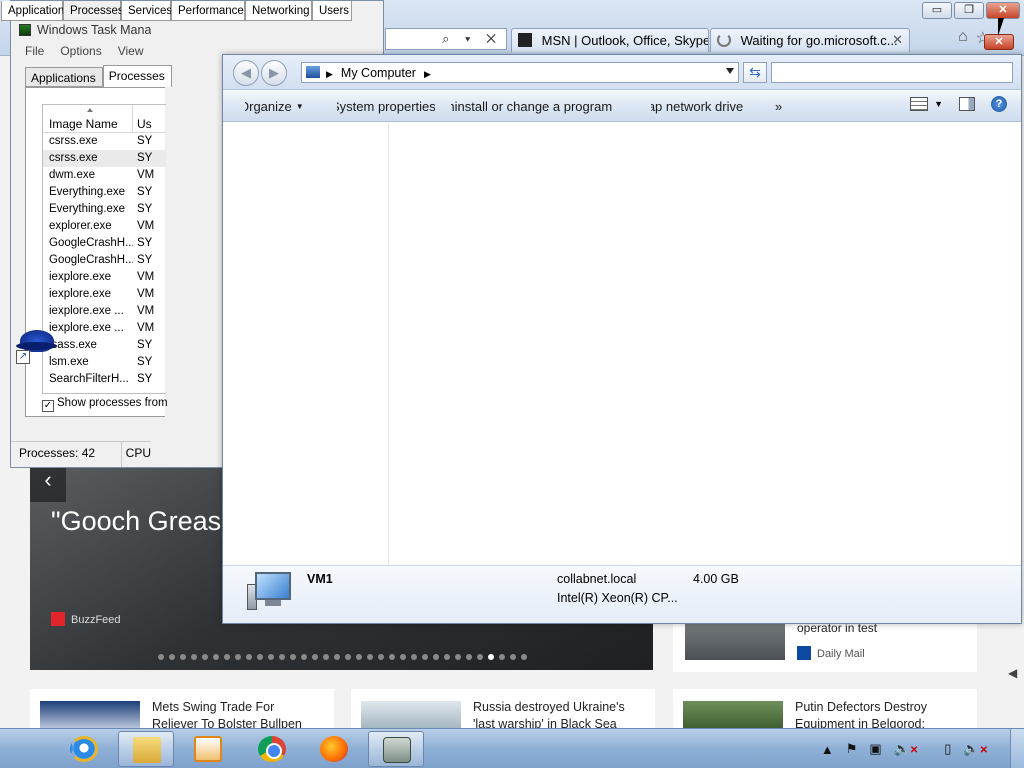 This screenshot has width=1024, height=768. I want to click on back-arrow-icon: ◀, so click(246, 73).